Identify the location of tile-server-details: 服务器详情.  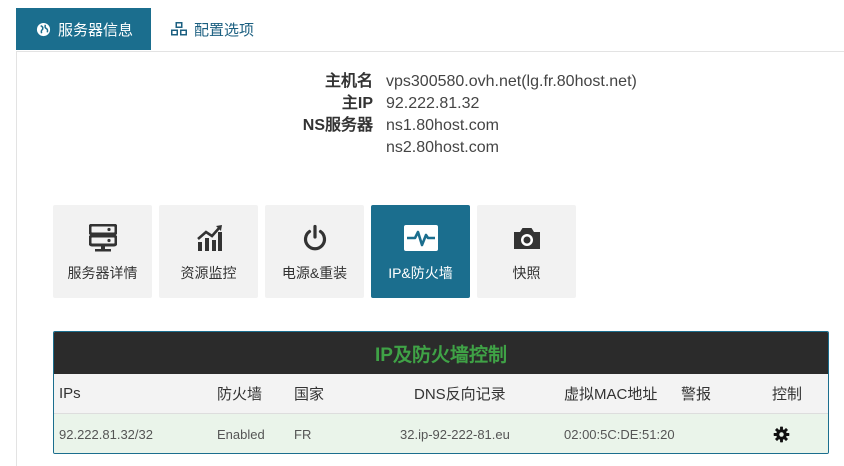
(102, 251).